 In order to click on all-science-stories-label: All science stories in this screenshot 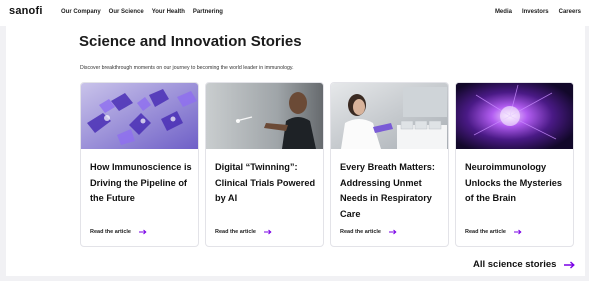, I will do `click(515, 264)`.